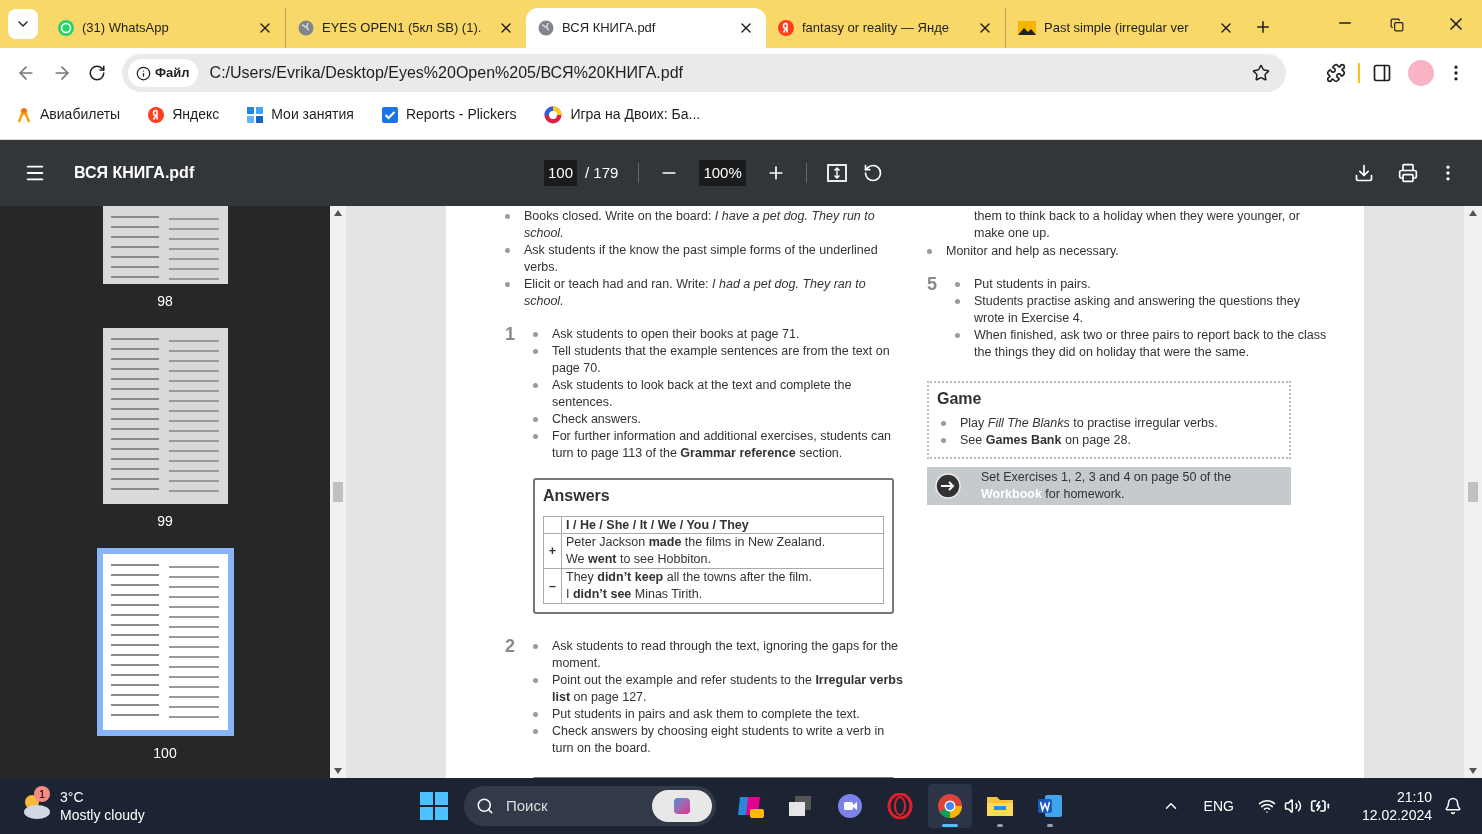 Image resolution: width=1482 pixels, height=834 pixels. I want to click on table-header: I / He / She / It / We / You / They, so click(722, 525).